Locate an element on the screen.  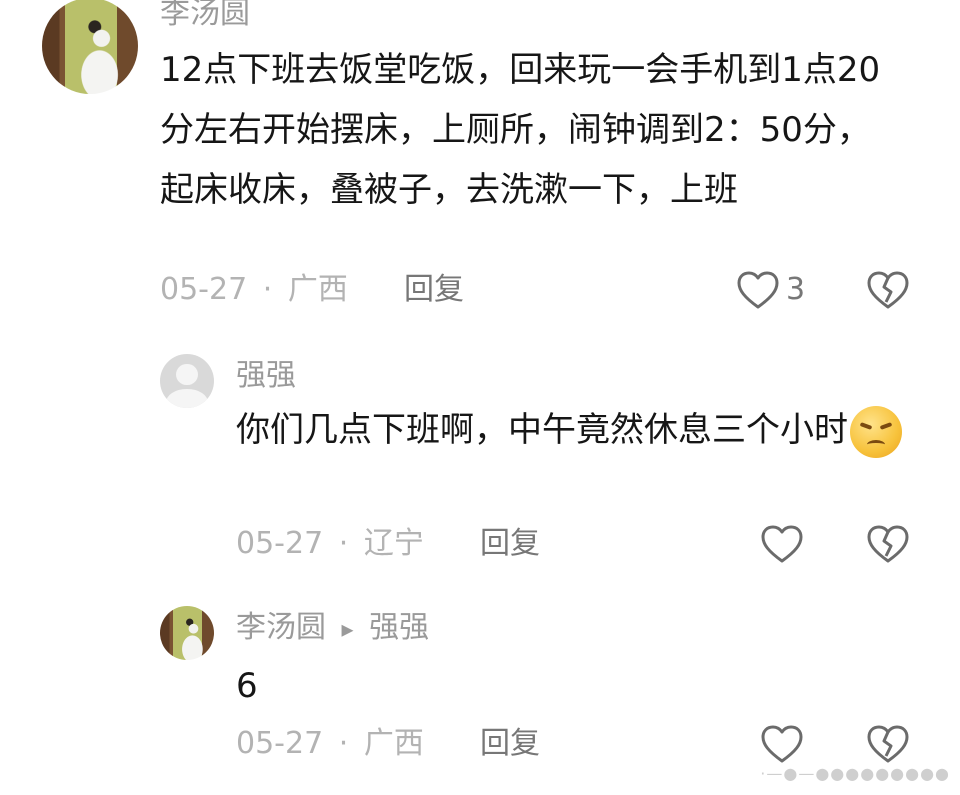
reply-text: 你们几点下班啊，中午竟然休息三个小时 is located at coordinates (581, 430).